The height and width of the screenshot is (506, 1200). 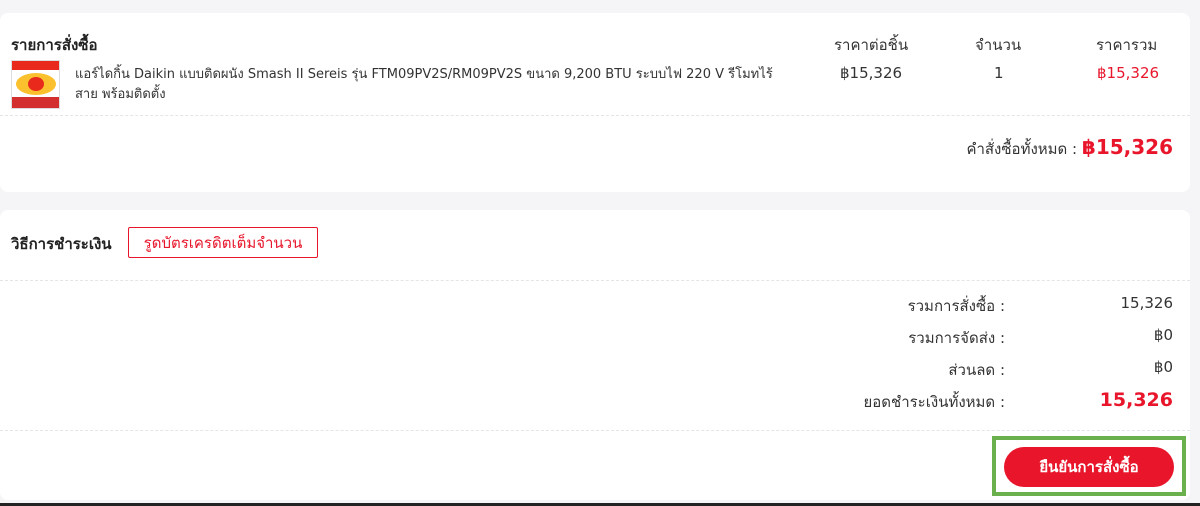 I want to click on total-payment-label: ยอดชำระเงินทั้งหมด :, so click(x=934, y=402).